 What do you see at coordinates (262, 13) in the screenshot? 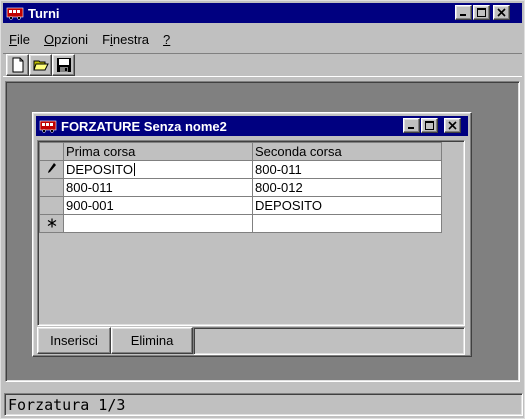
I see `main-title-bar: Turni` at bounding box center [262, 13].